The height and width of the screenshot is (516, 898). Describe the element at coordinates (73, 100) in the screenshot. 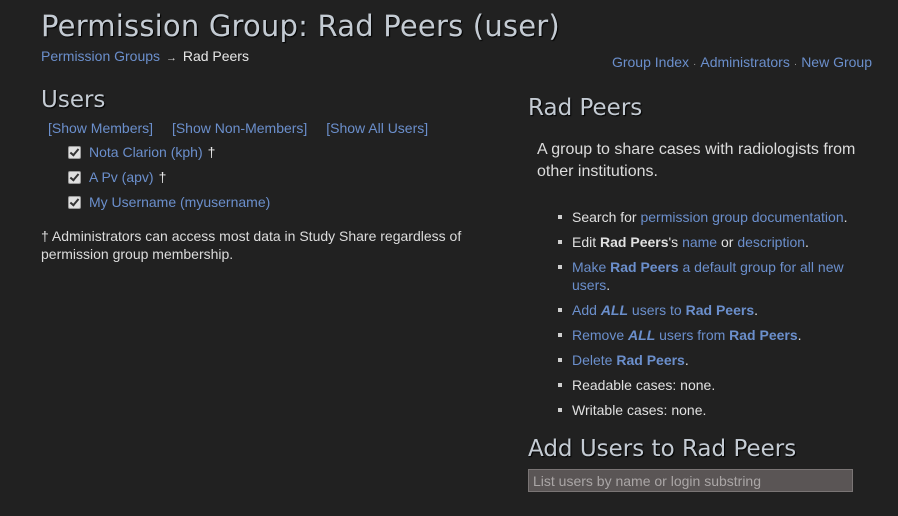

I see `users-heading: Users` at that location.